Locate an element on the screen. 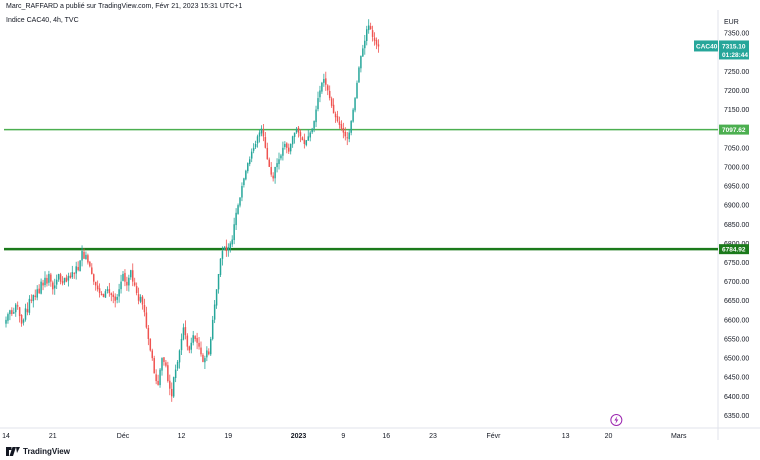 Image resolution: width=760 pixels, height=460 pixels. x-tick-label: 19 is located at coordinates (228, 436).